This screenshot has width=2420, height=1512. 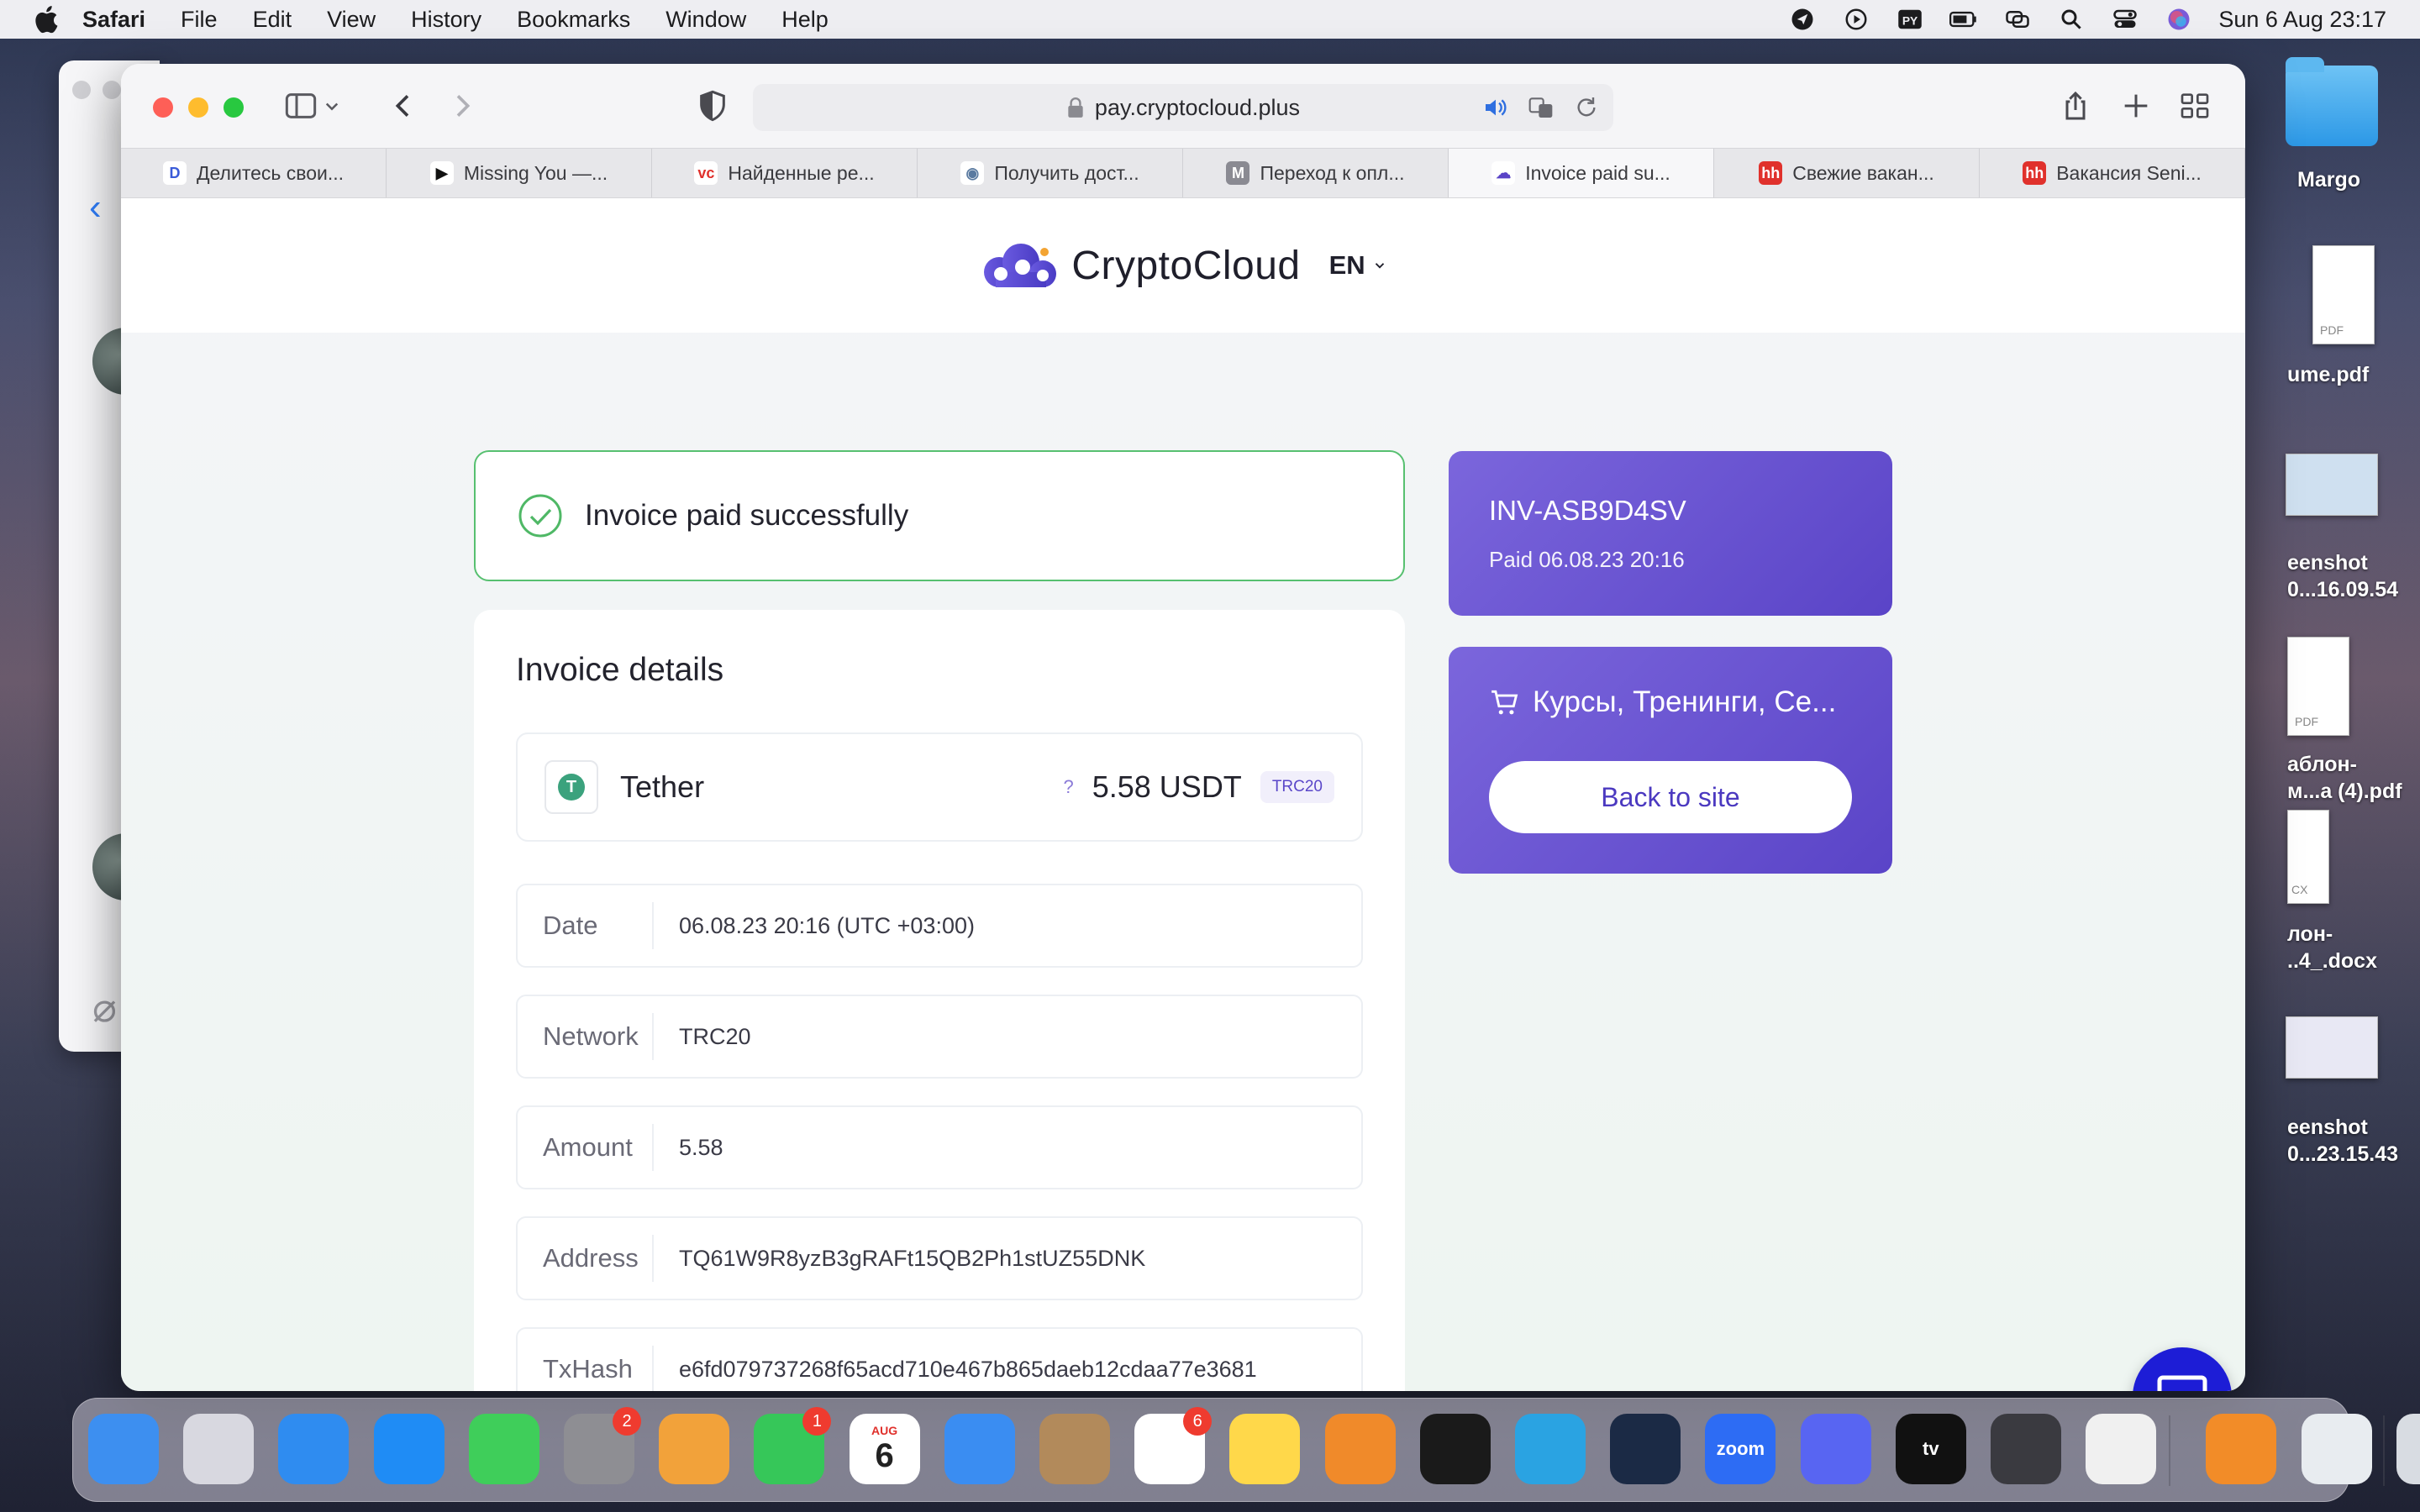 I want to click on detail-value: TQ61W9R8yzB3gRAFt15QB2Ph1stUZ55DNK, so click(x=900, y=1259).